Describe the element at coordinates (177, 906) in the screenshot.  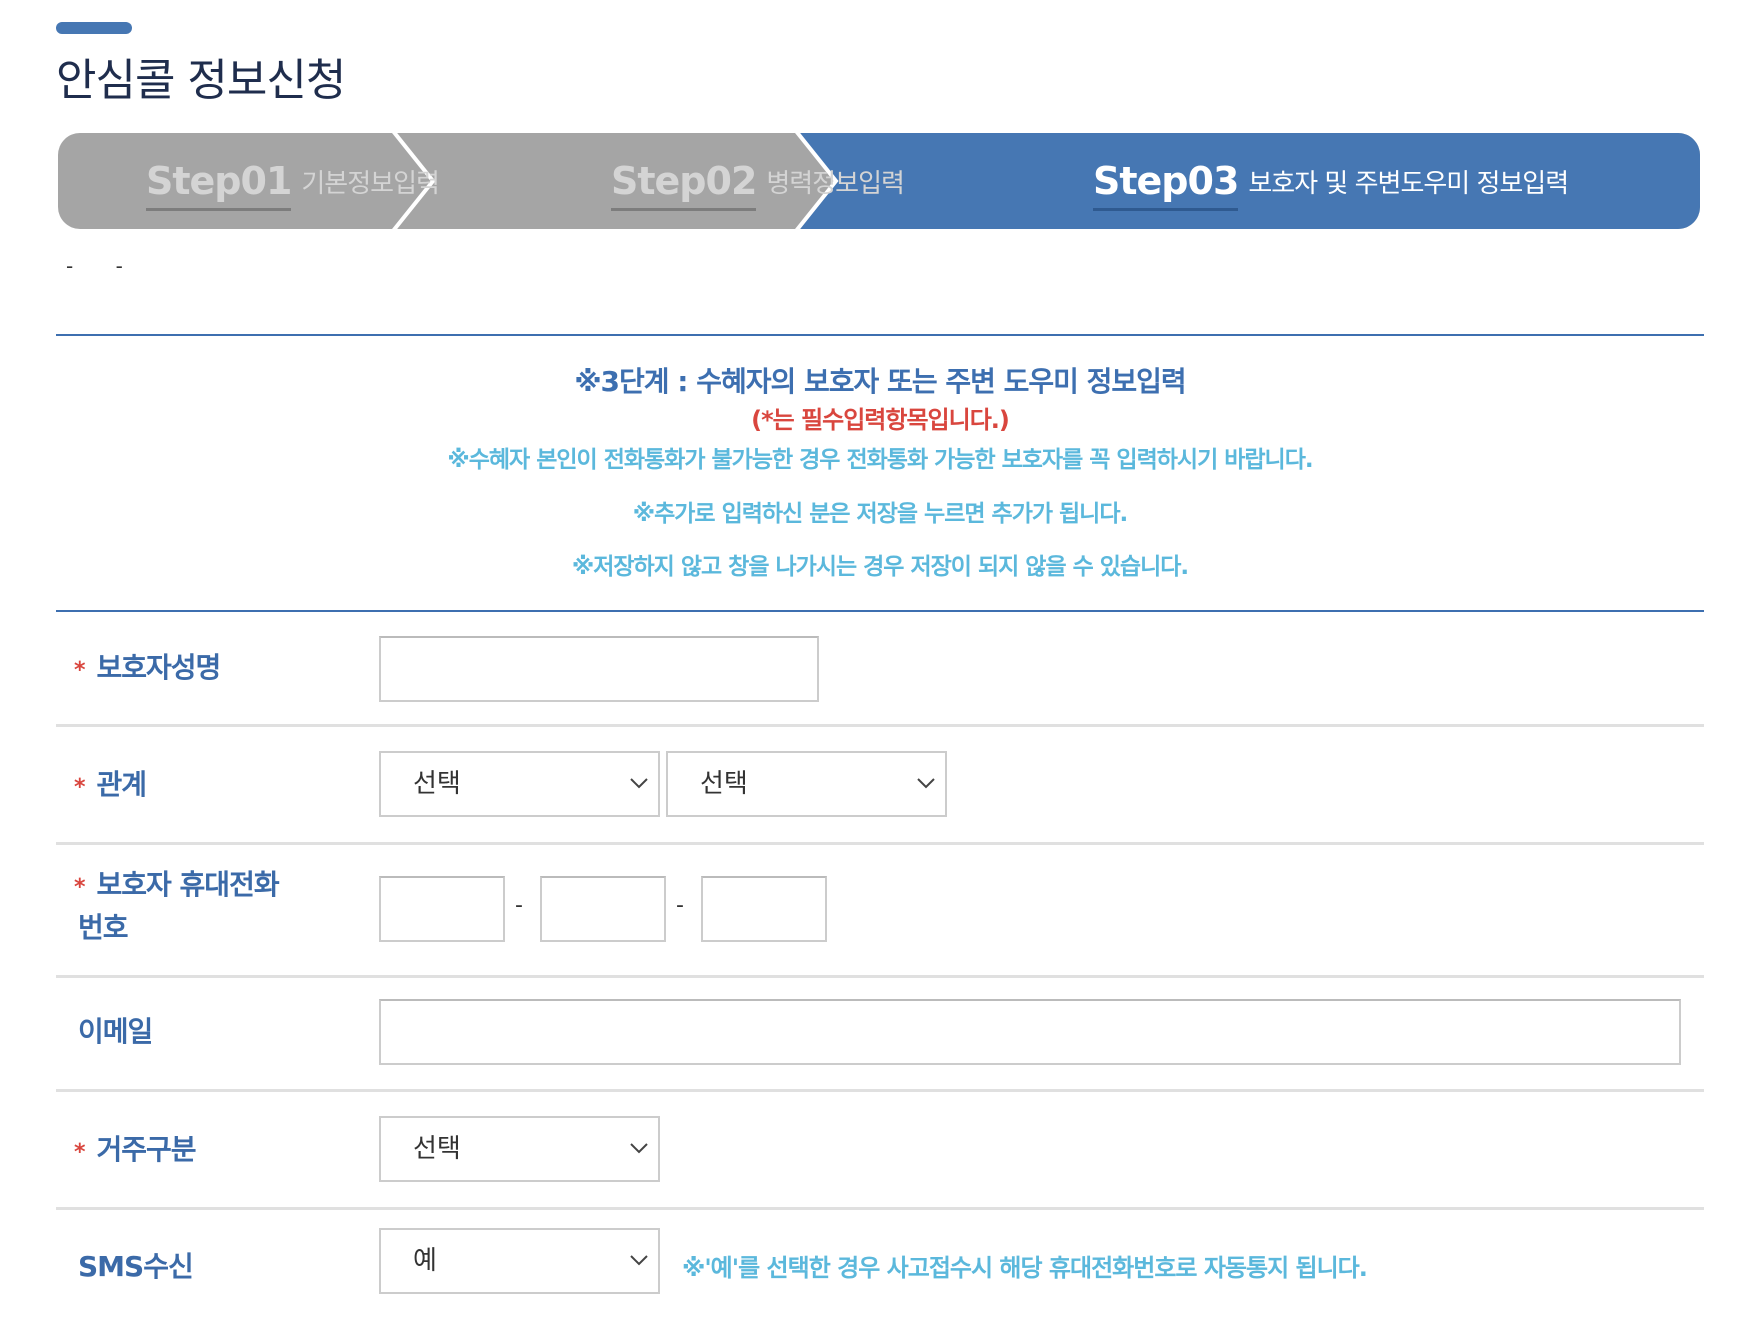
I see `field-label: * 보호자 휴대전화 번호` at that location.